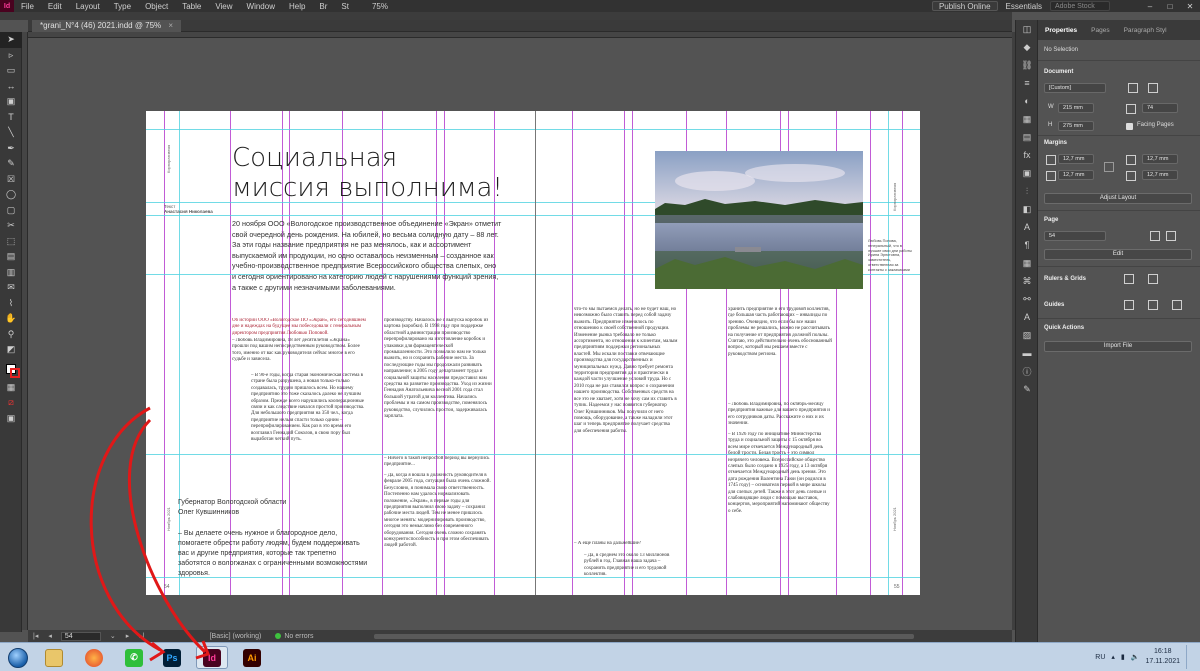  Describe the element at coordinates (1061, 30) in the screenshot. I see `tab-properties: Properties` at that location.